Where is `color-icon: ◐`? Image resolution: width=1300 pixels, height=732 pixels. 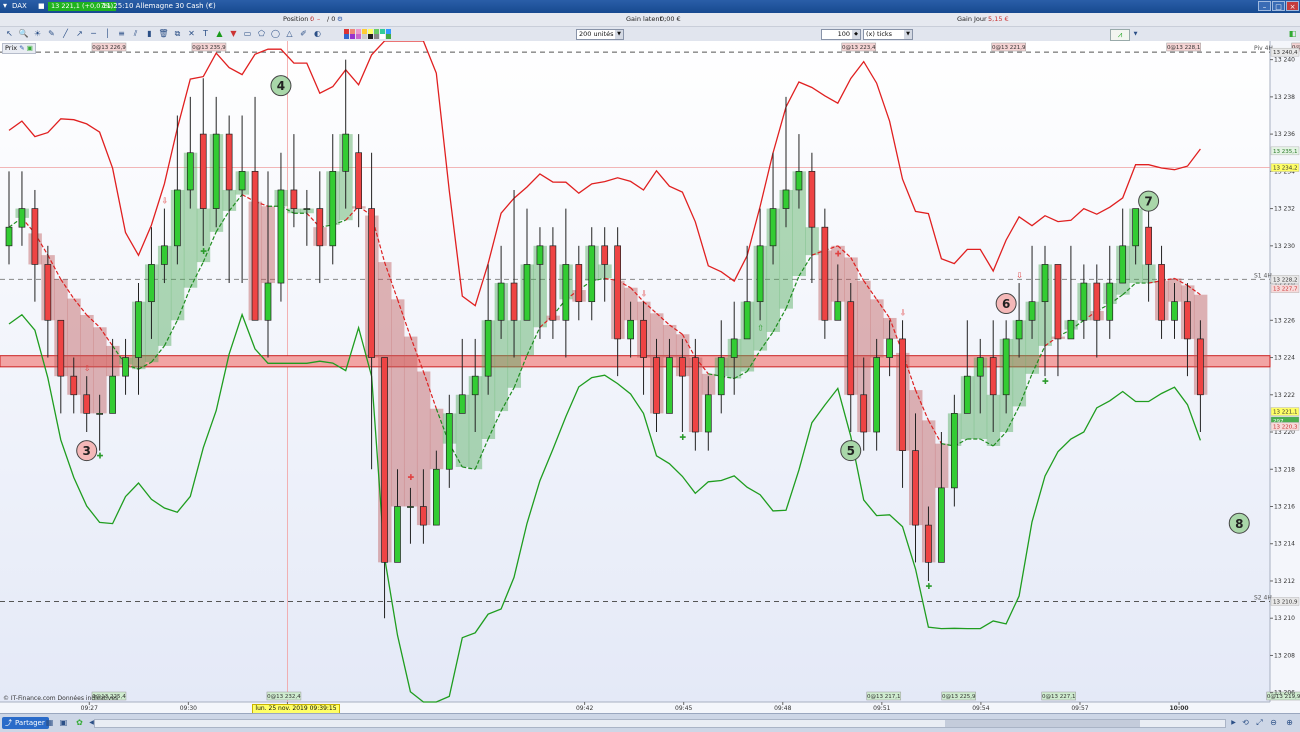
color-icon: ◐ is located at coordinates (317, 34).